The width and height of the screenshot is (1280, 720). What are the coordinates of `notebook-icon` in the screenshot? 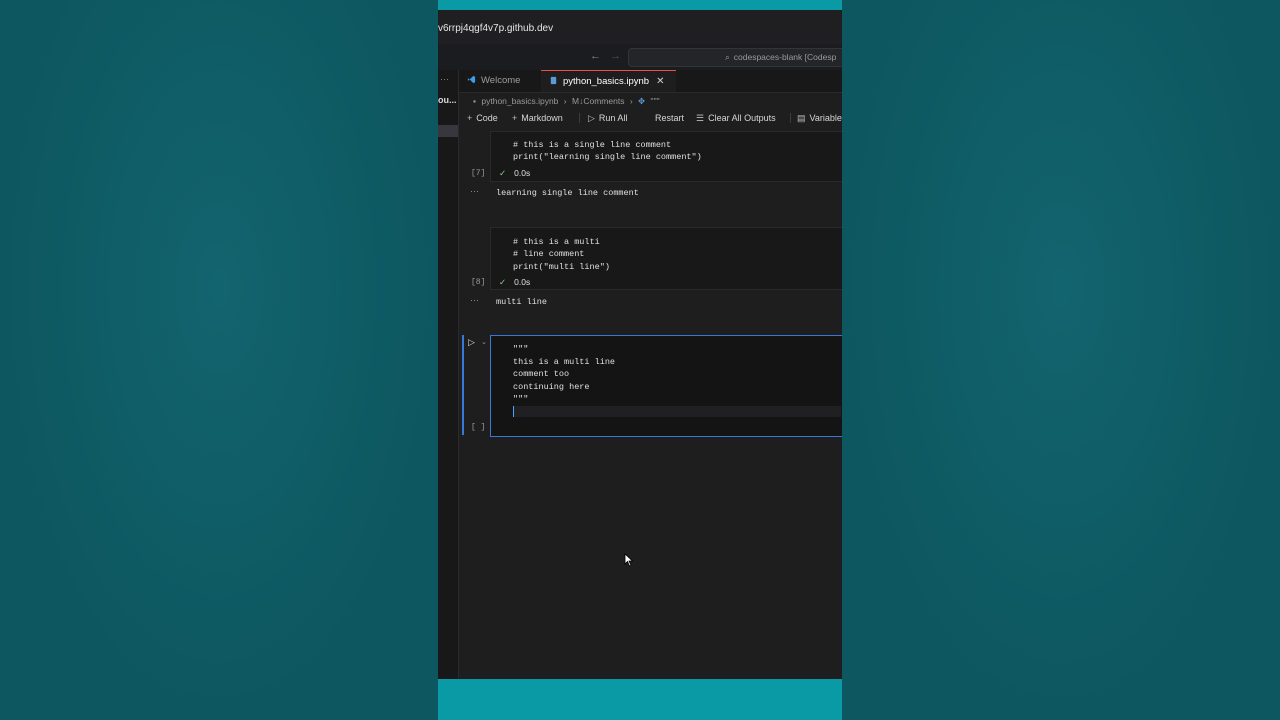 It's located at (553, 80).